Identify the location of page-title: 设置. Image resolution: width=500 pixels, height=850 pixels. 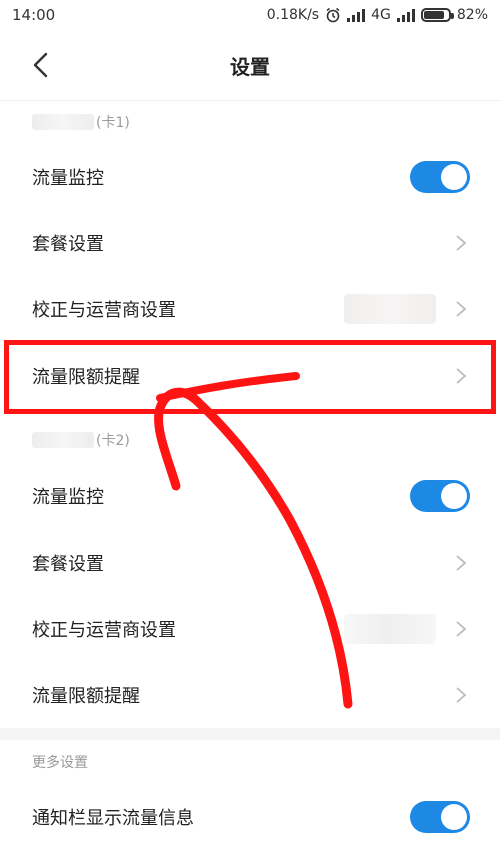
(250, 66).